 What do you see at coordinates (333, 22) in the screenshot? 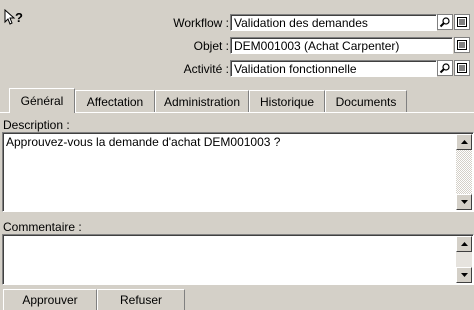
I see `workflow-field: Validation des demandes` at bounding box center [333, 22].